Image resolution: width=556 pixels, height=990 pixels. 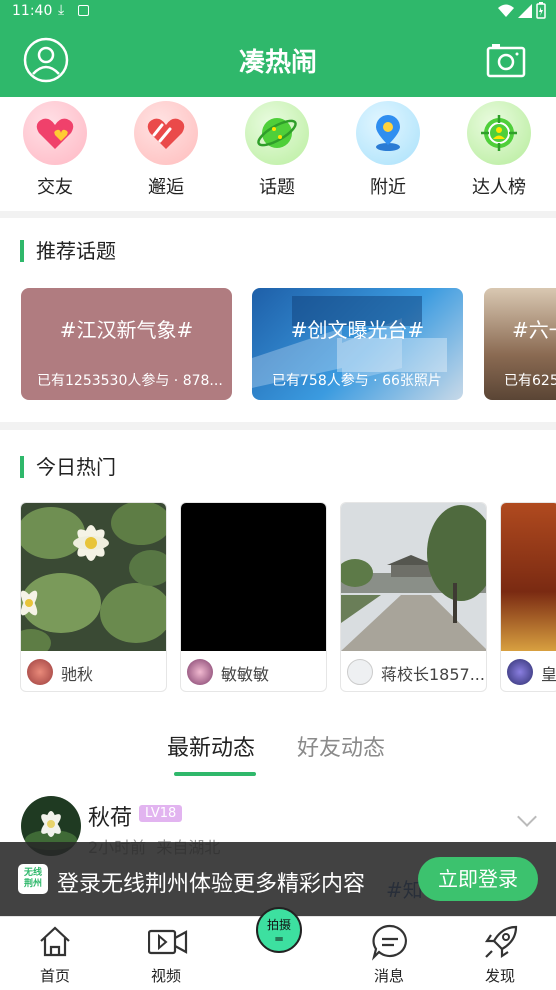 What do you see at coordinates (534, 330) in the screenshot?
I see `topic-tag: #六一` at bounding box center [534, 330].